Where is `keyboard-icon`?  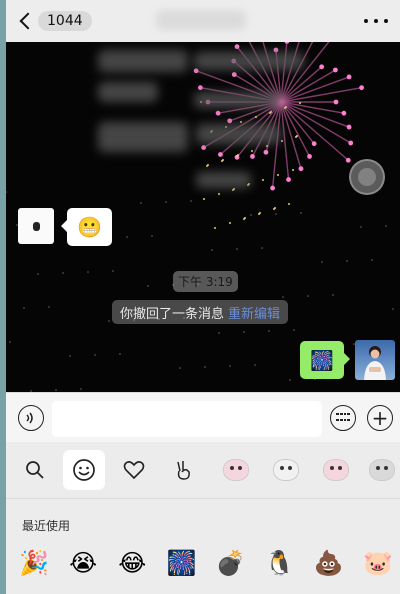
keyboard-icon is located at coordinates (343, 418).